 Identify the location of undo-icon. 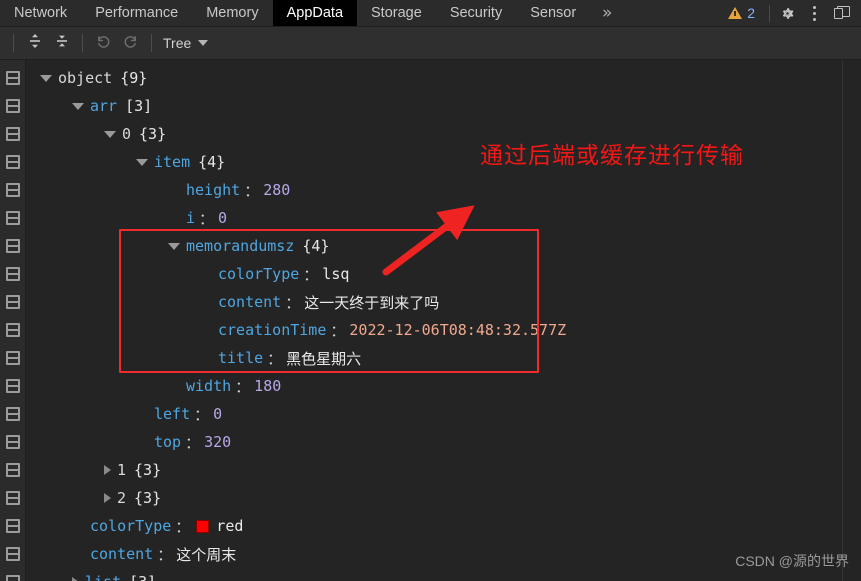
(103, 43).